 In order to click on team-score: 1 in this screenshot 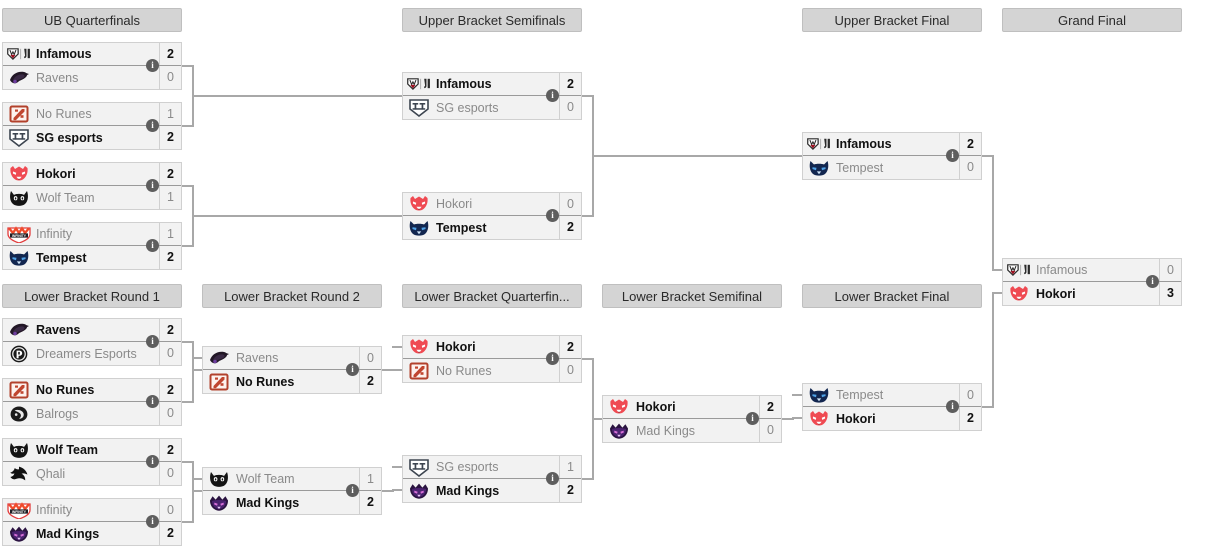, I will do `click(170, 197)`.